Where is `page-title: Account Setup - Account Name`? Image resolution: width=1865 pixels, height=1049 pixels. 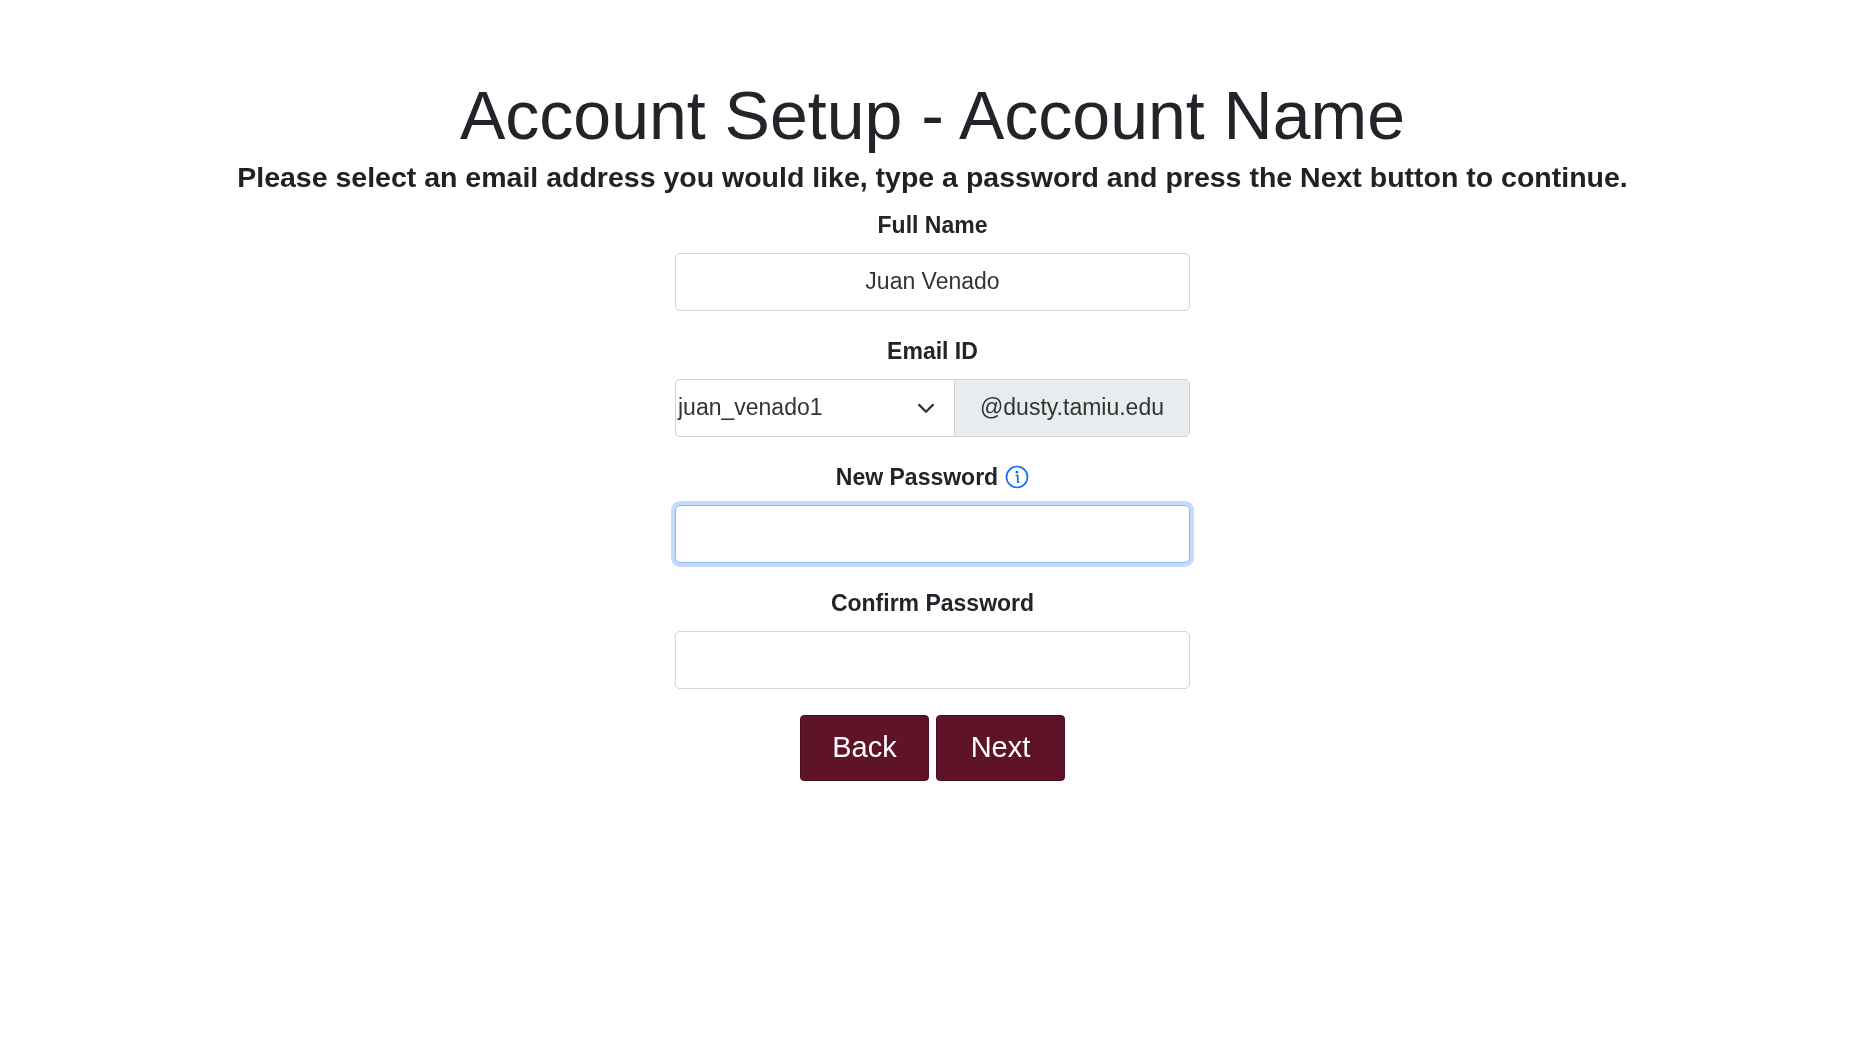
page-title: Account Setup - Account Name is located at coordinates (932, 115).